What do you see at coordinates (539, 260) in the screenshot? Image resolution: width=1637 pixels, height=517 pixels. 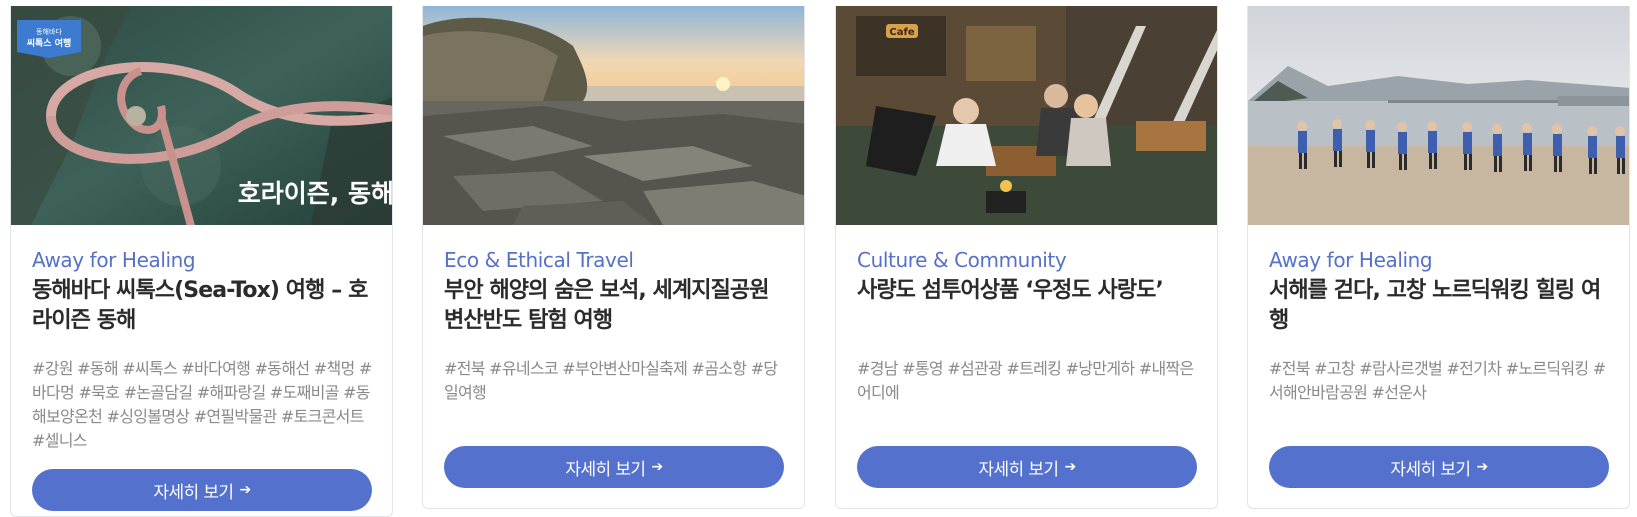 I see `card-category: Eco & Ethical Travel` at bounding box center [539, 260].